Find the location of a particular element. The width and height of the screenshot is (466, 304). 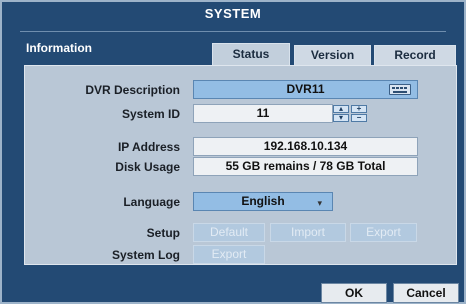

ip-address-field: 192.168.10.134 is located at coordinates (305, 146).